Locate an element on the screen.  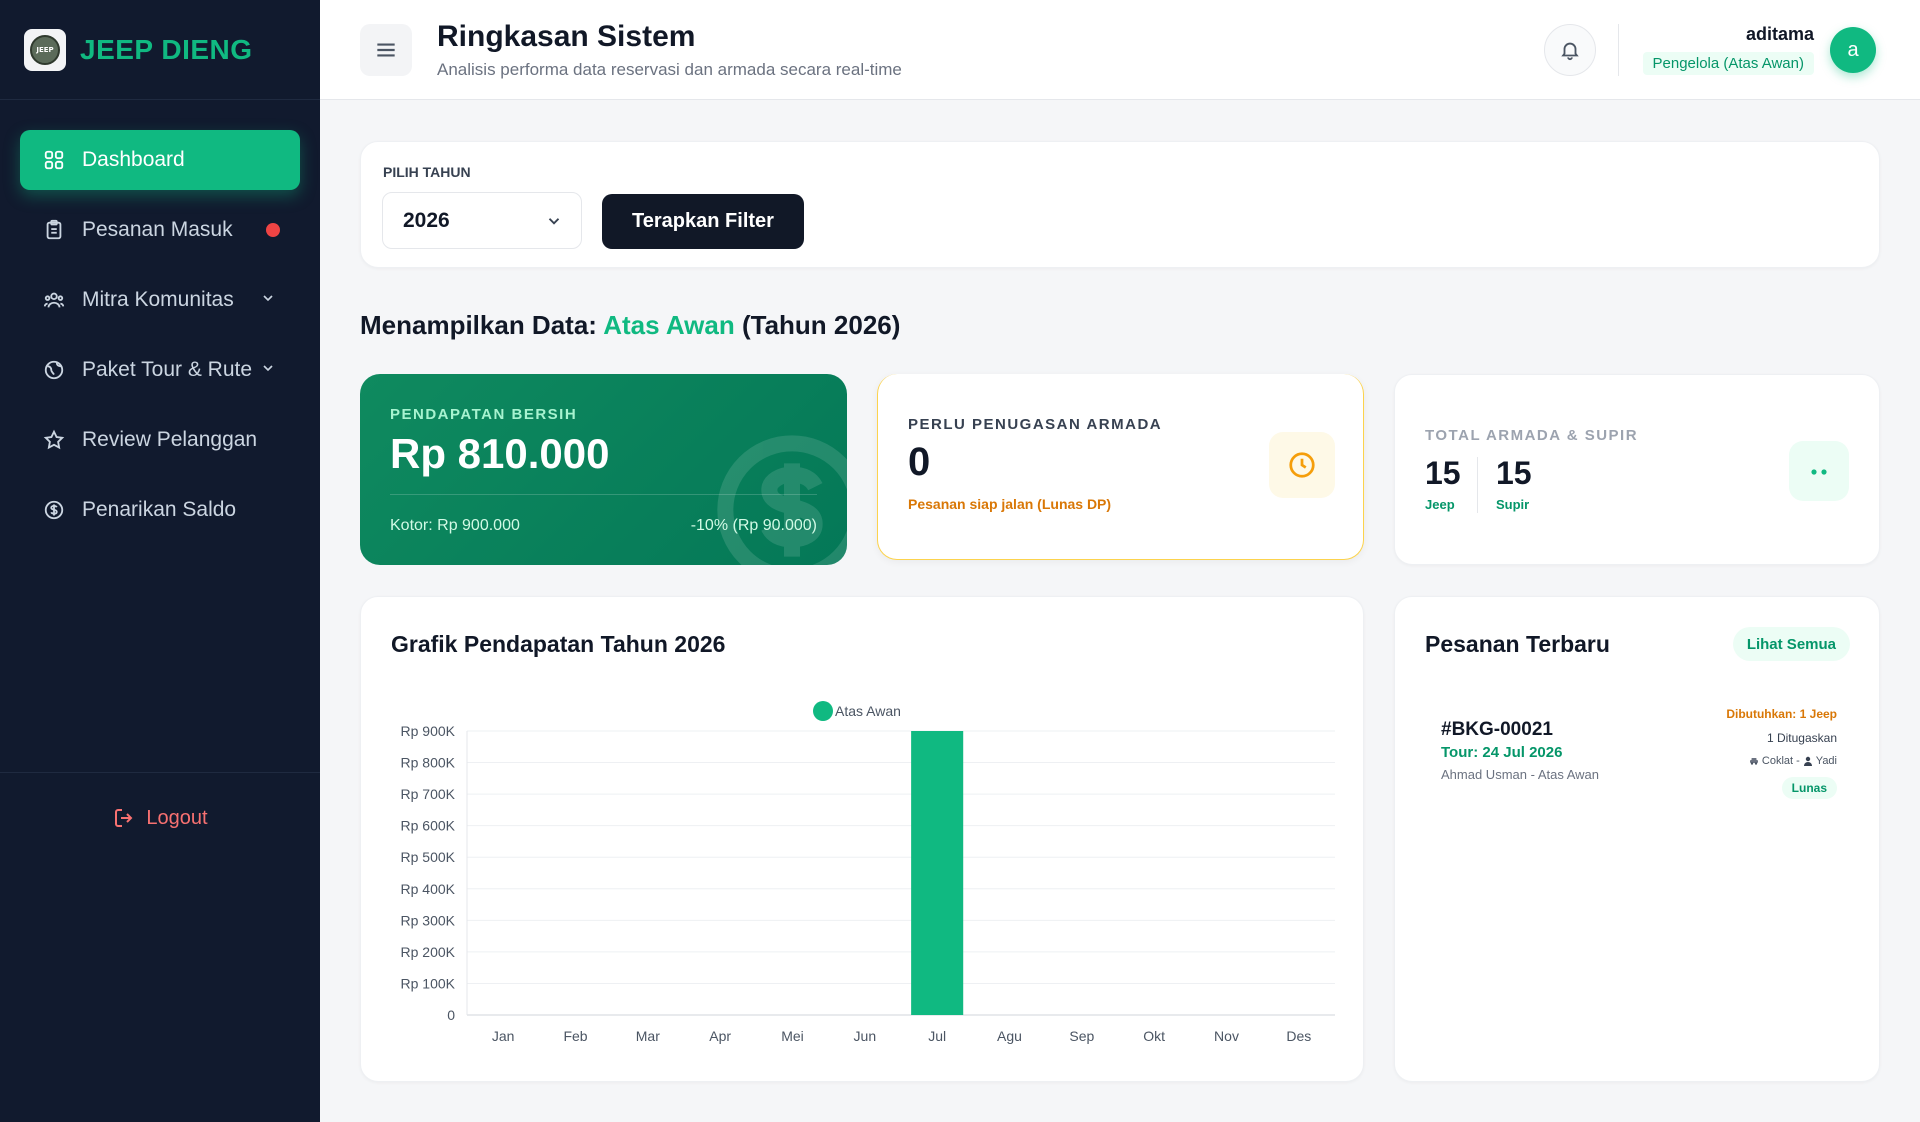
year-select: 2026 is located at coordinates (482, 220).